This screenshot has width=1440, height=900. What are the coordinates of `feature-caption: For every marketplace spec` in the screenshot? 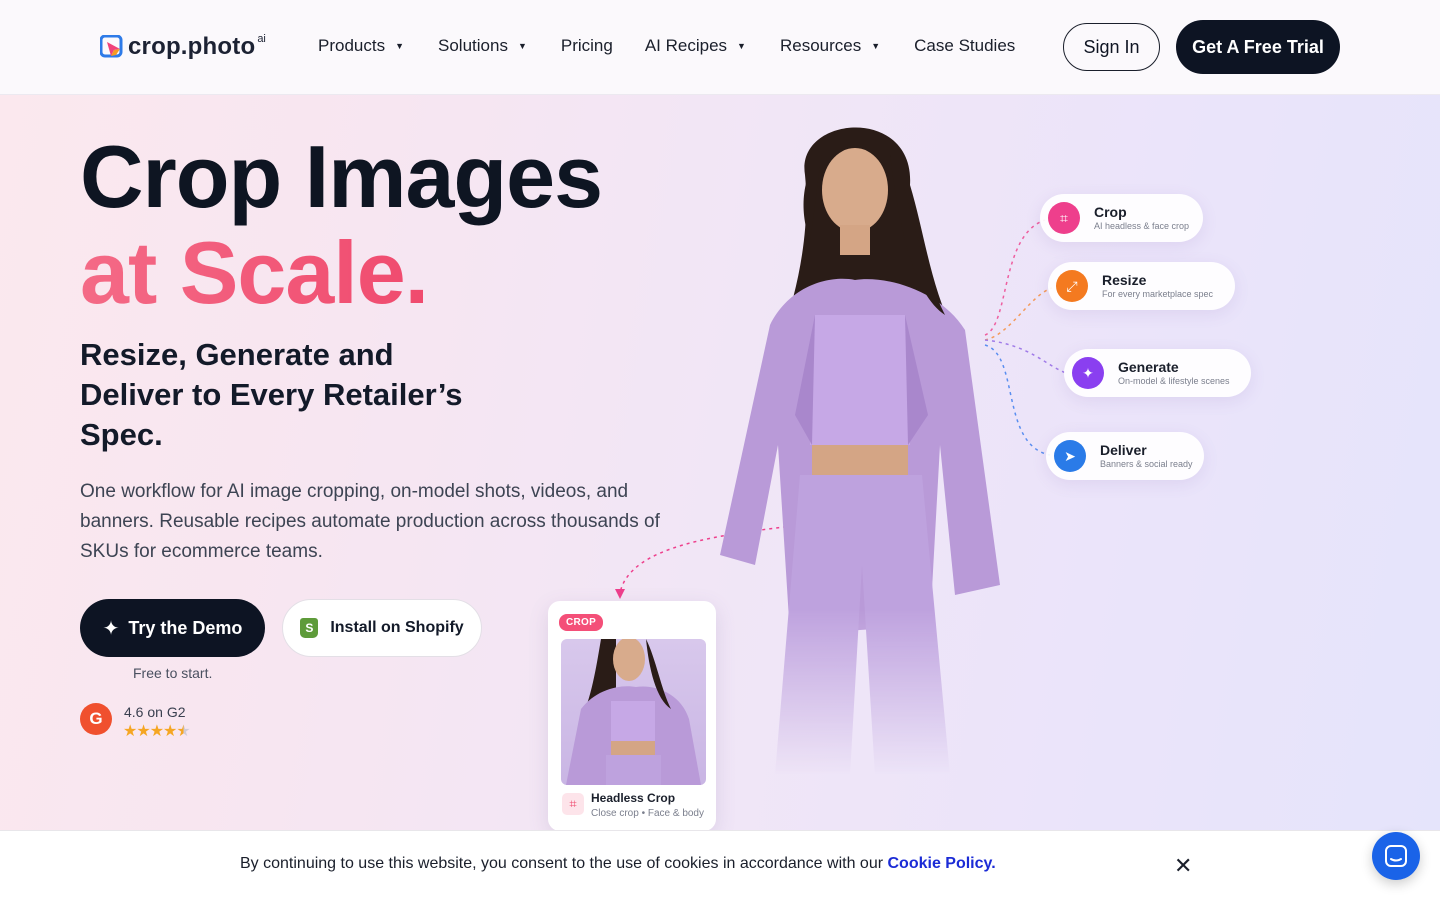 It's located at (1158, 293).